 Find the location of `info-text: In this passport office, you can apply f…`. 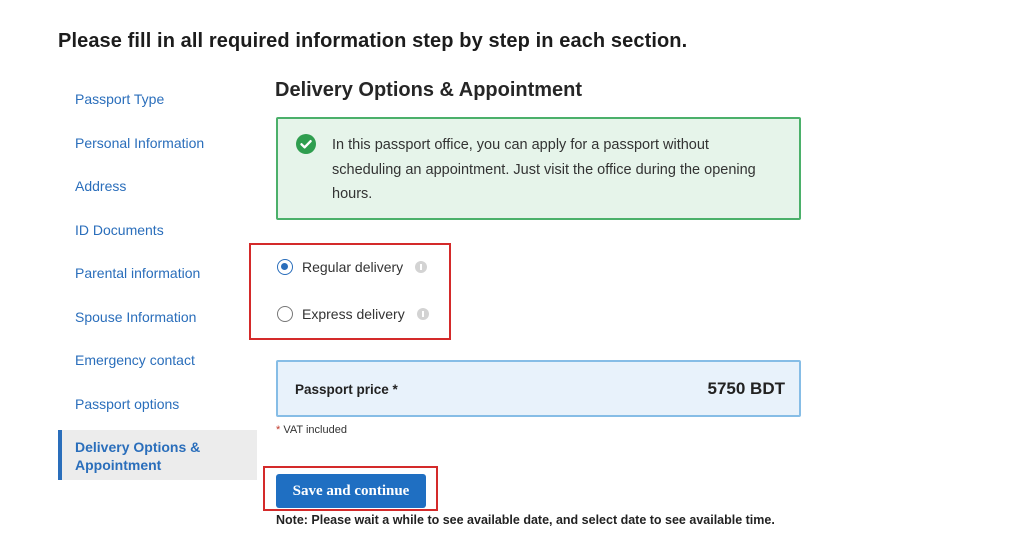

info-text: In this passport office, you can apply f… is located at coordinates (544, 169).